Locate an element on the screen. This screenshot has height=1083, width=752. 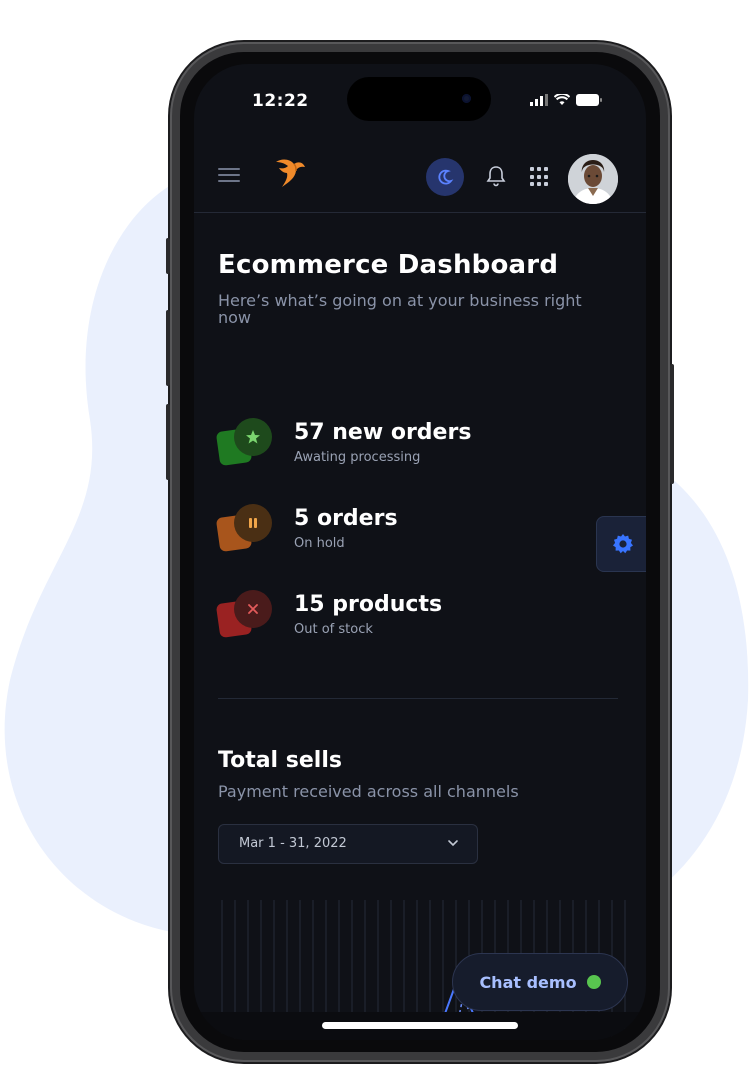
dynamic-island is located at coordinates (419, 99).